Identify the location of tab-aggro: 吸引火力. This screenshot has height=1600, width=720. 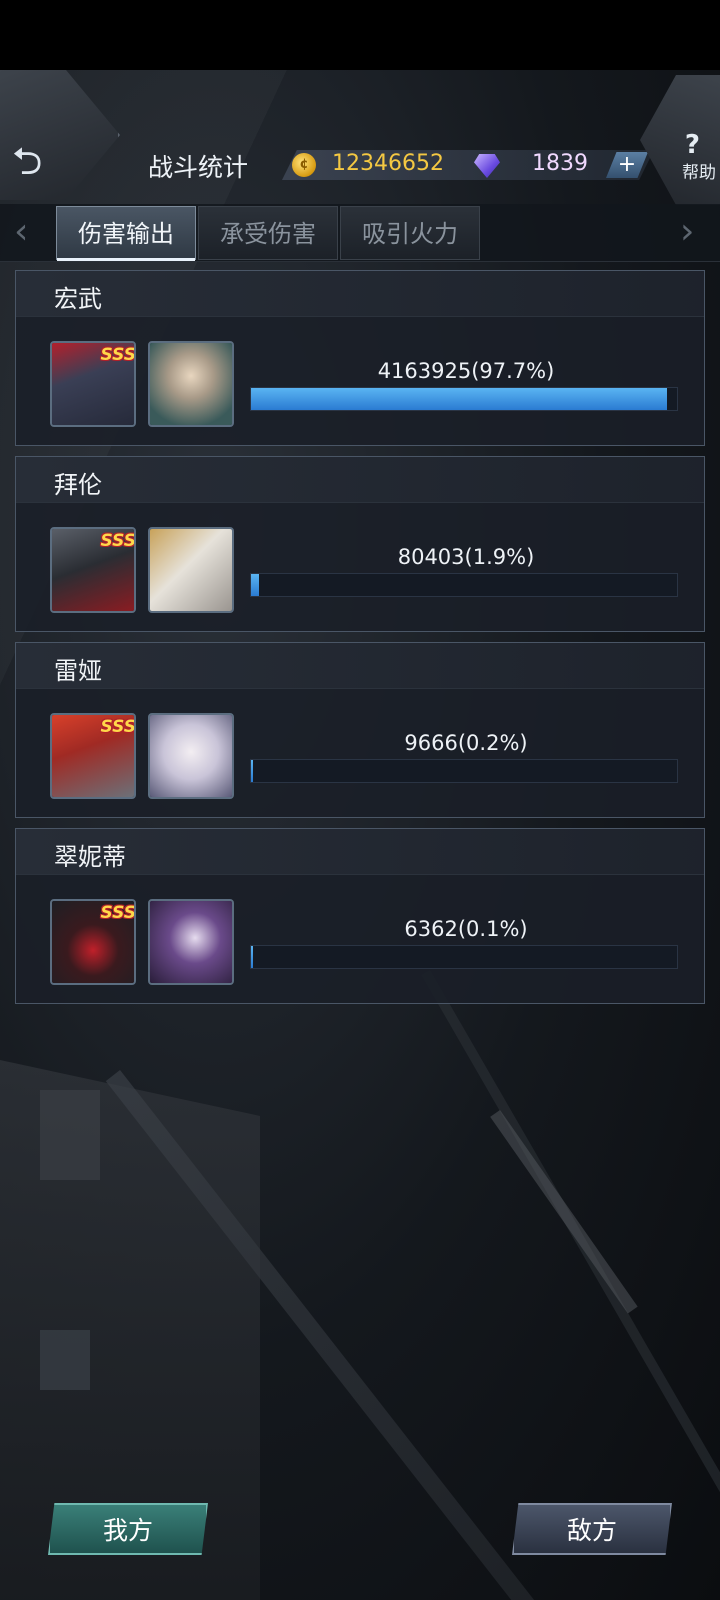
(410, 233).